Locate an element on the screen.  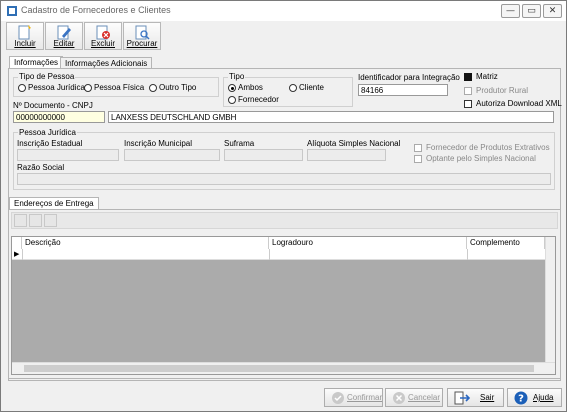
excluir-button: Excluir is located at coordinates (103, 36).